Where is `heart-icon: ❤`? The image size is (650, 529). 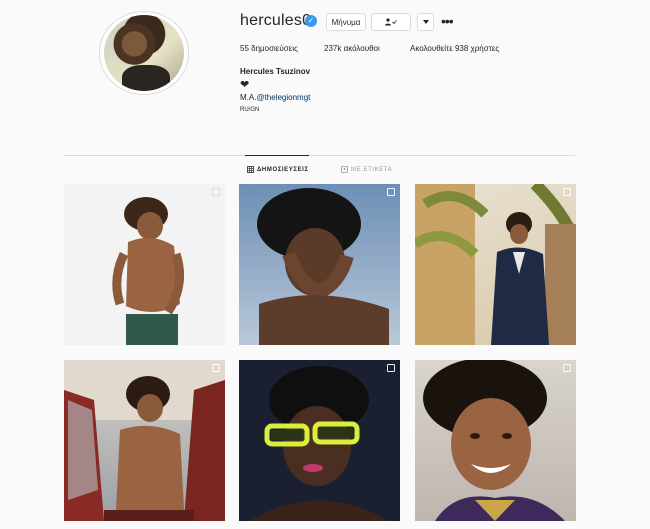
heart-icon: ❤ is located at coordinates (245, 85).